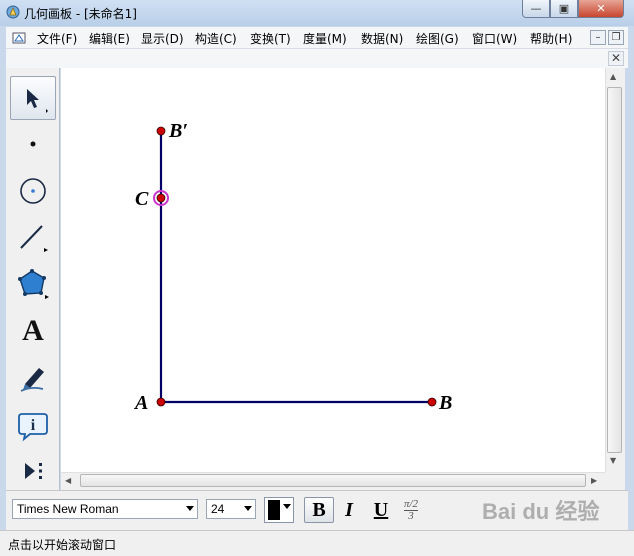 Image resolution: width=634 pixels, height=556 pixels. Describe the element at coordinates (142, 199) in the screenshot. I see `label-c: C` at that location.